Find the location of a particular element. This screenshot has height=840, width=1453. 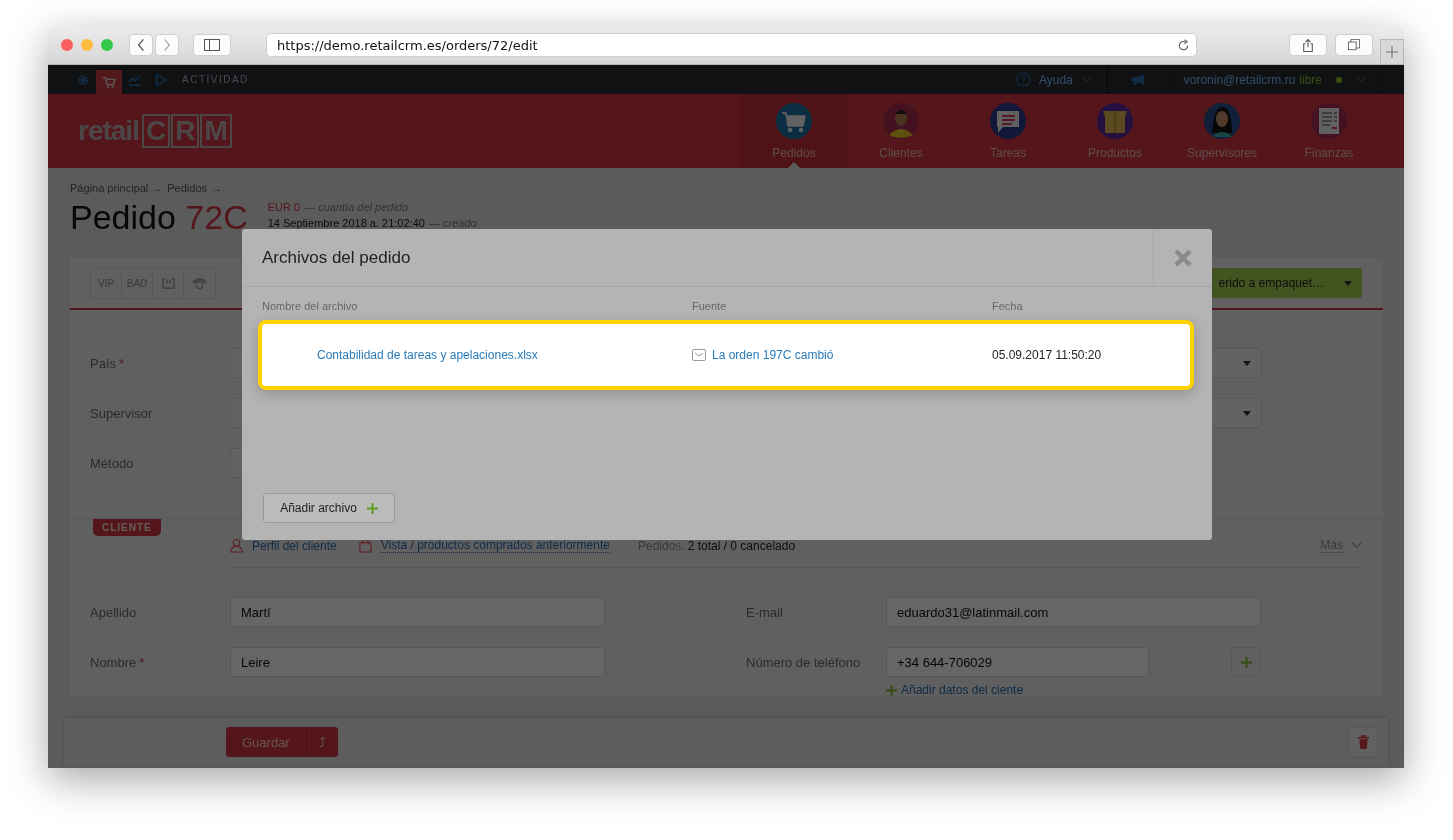

document-icon is located at coordinates (1329, 121).